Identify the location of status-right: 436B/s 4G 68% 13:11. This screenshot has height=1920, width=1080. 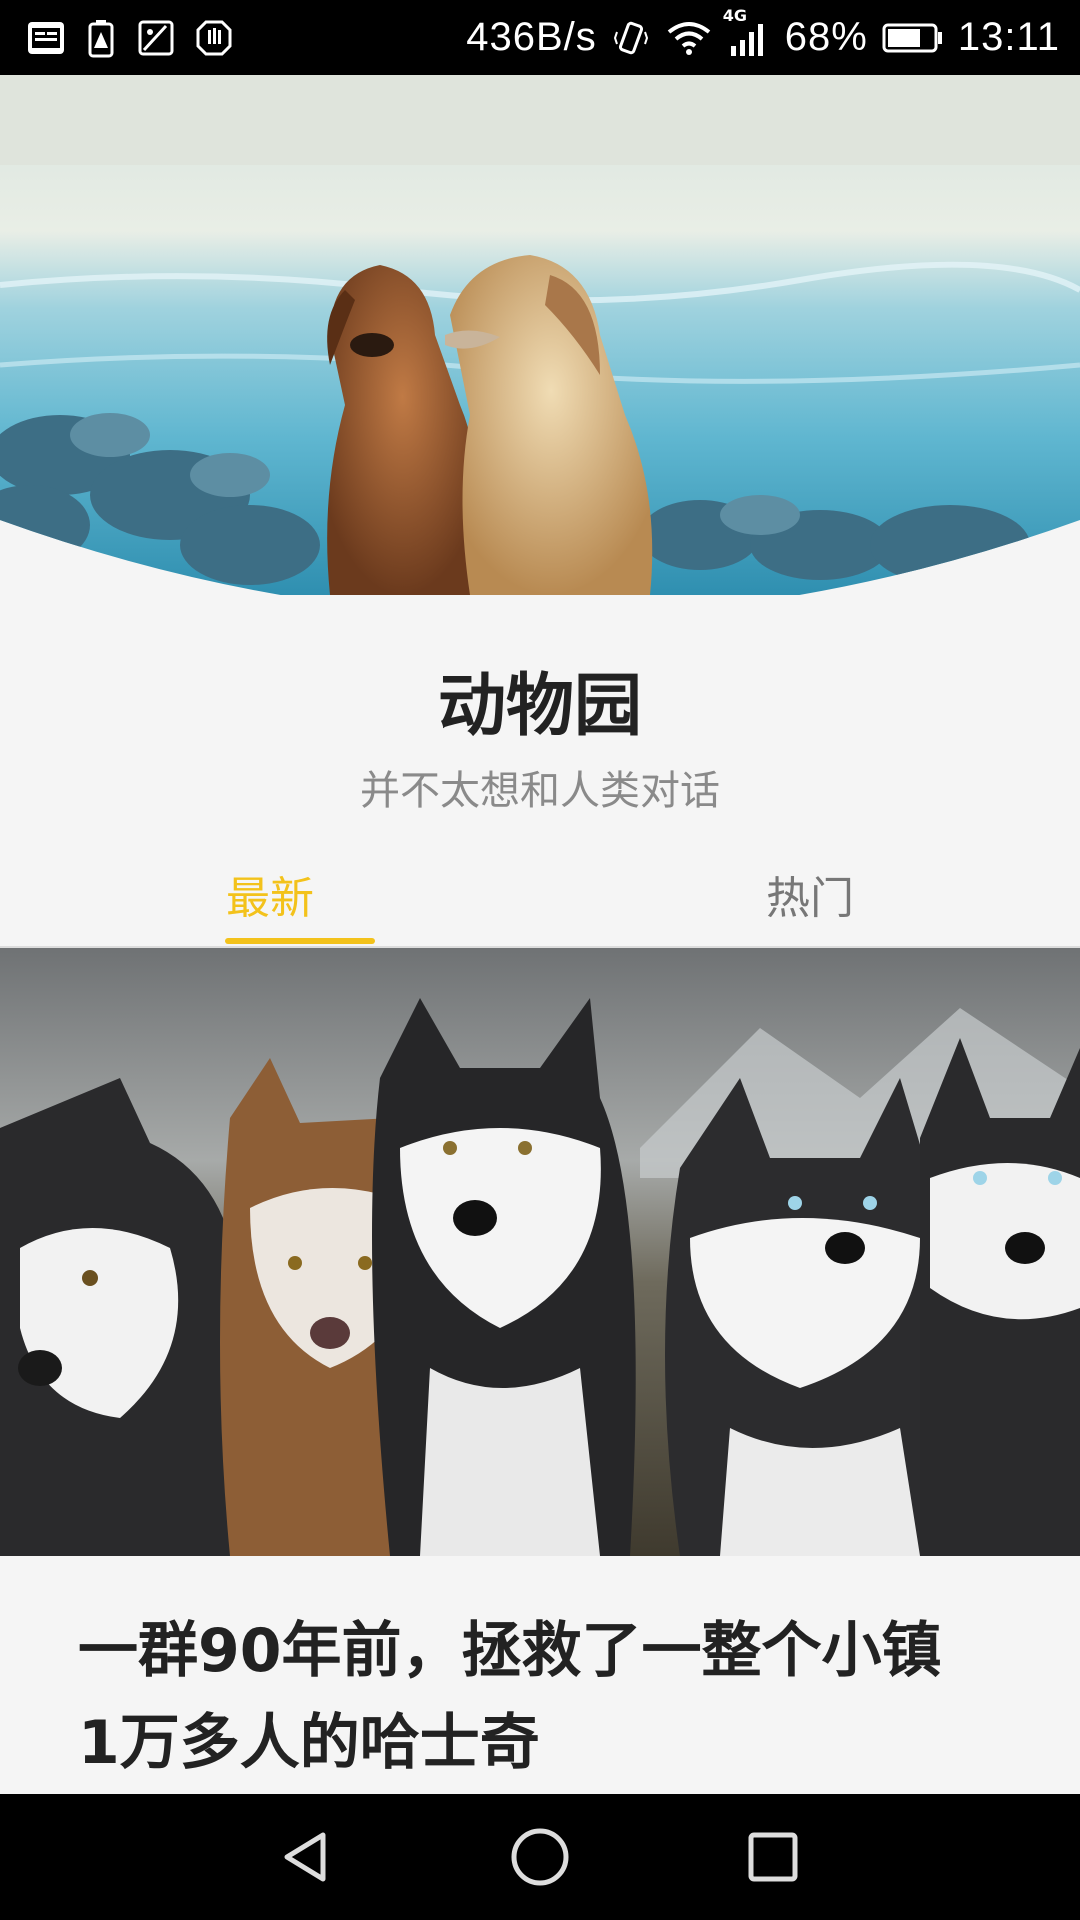
(763, 33).